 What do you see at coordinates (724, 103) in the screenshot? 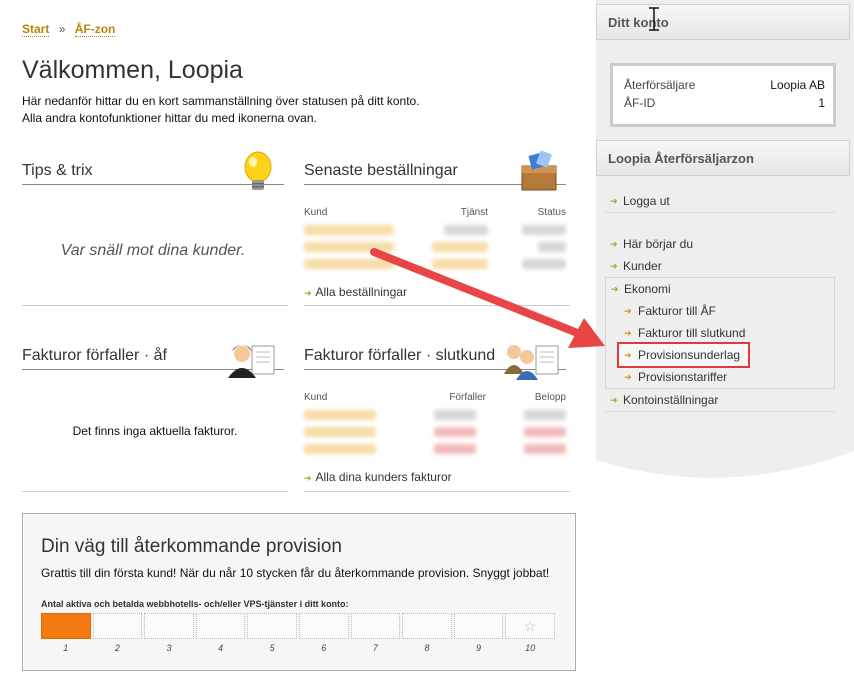
I see `account-row-id: ÅF-ID 1` at bounding box center [724, 103].